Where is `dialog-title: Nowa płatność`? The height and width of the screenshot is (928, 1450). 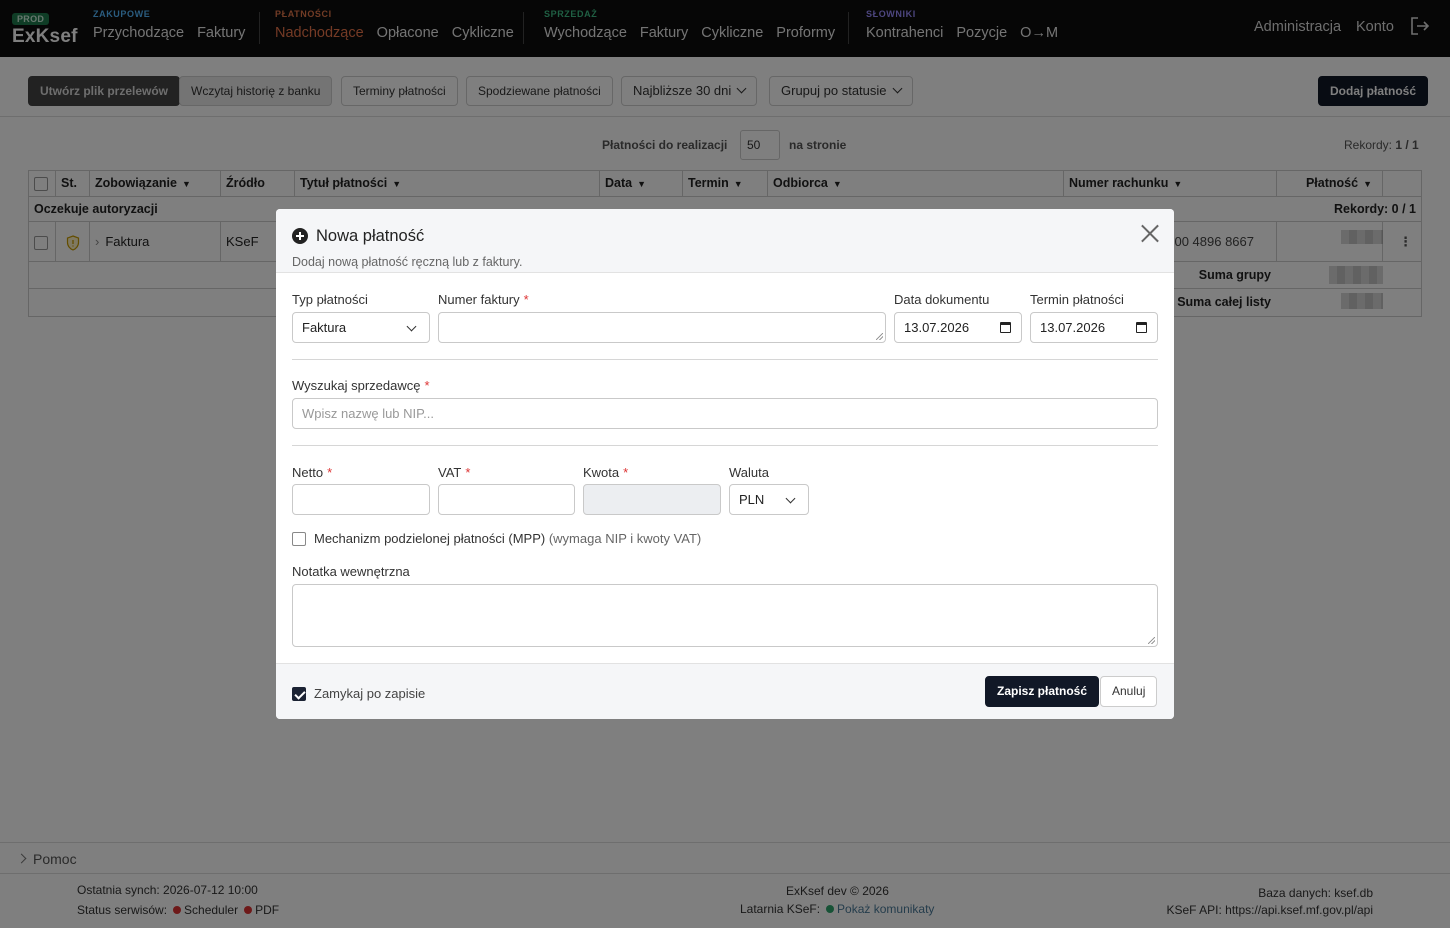
dialog-title: Nowa płatność is located at coordinates (370, 236).